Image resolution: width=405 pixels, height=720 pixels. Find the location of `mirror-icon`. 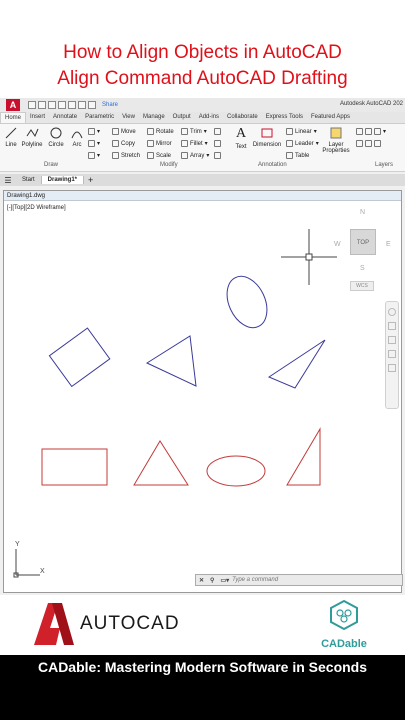

mirror-icon is located at coordinates (150, 143).